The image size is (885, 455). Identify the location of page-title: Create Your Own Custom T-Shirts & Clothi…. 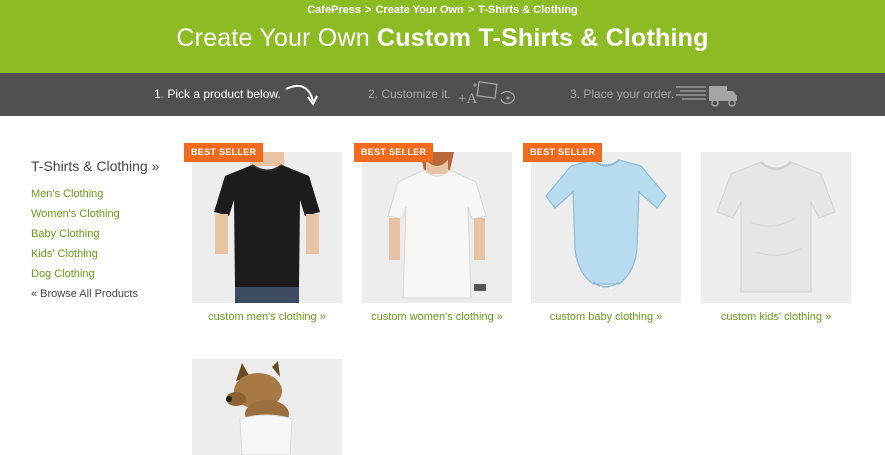
(442, 38).